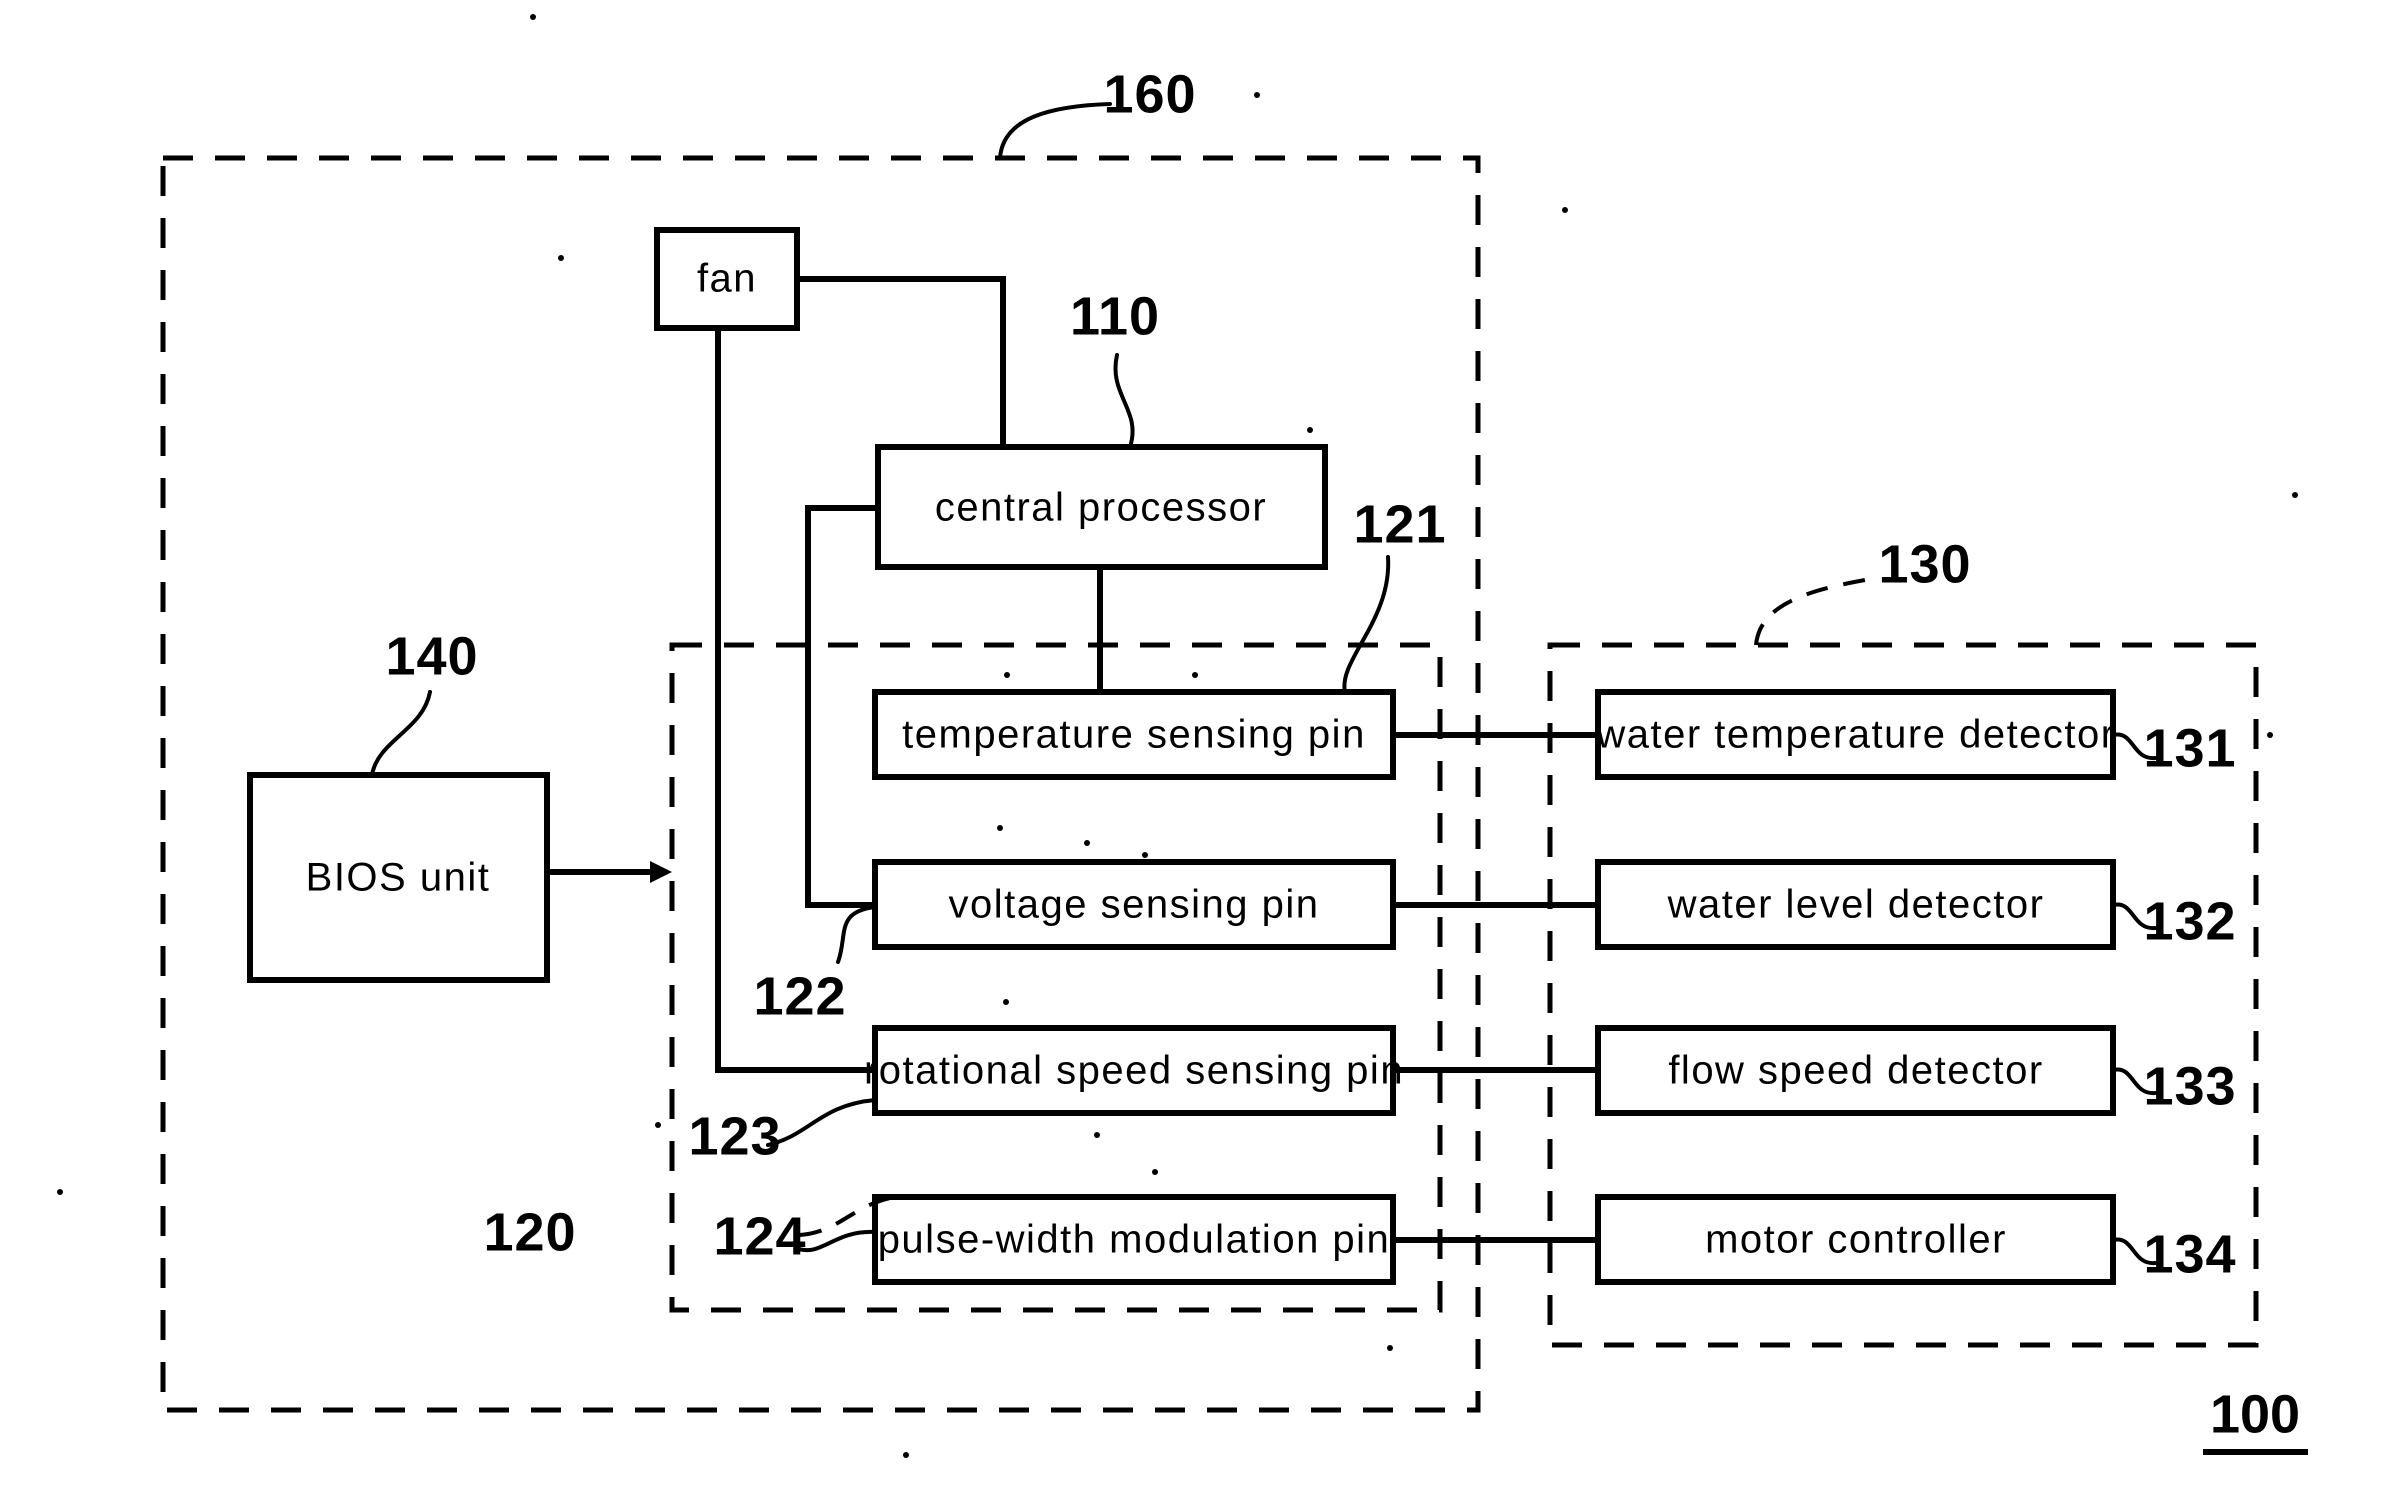 This screenshot has width=2391, height=1498. Describe the element at coordinates (1924, 564) in the screenshot. I see `ref-number-130: 130` at that location.